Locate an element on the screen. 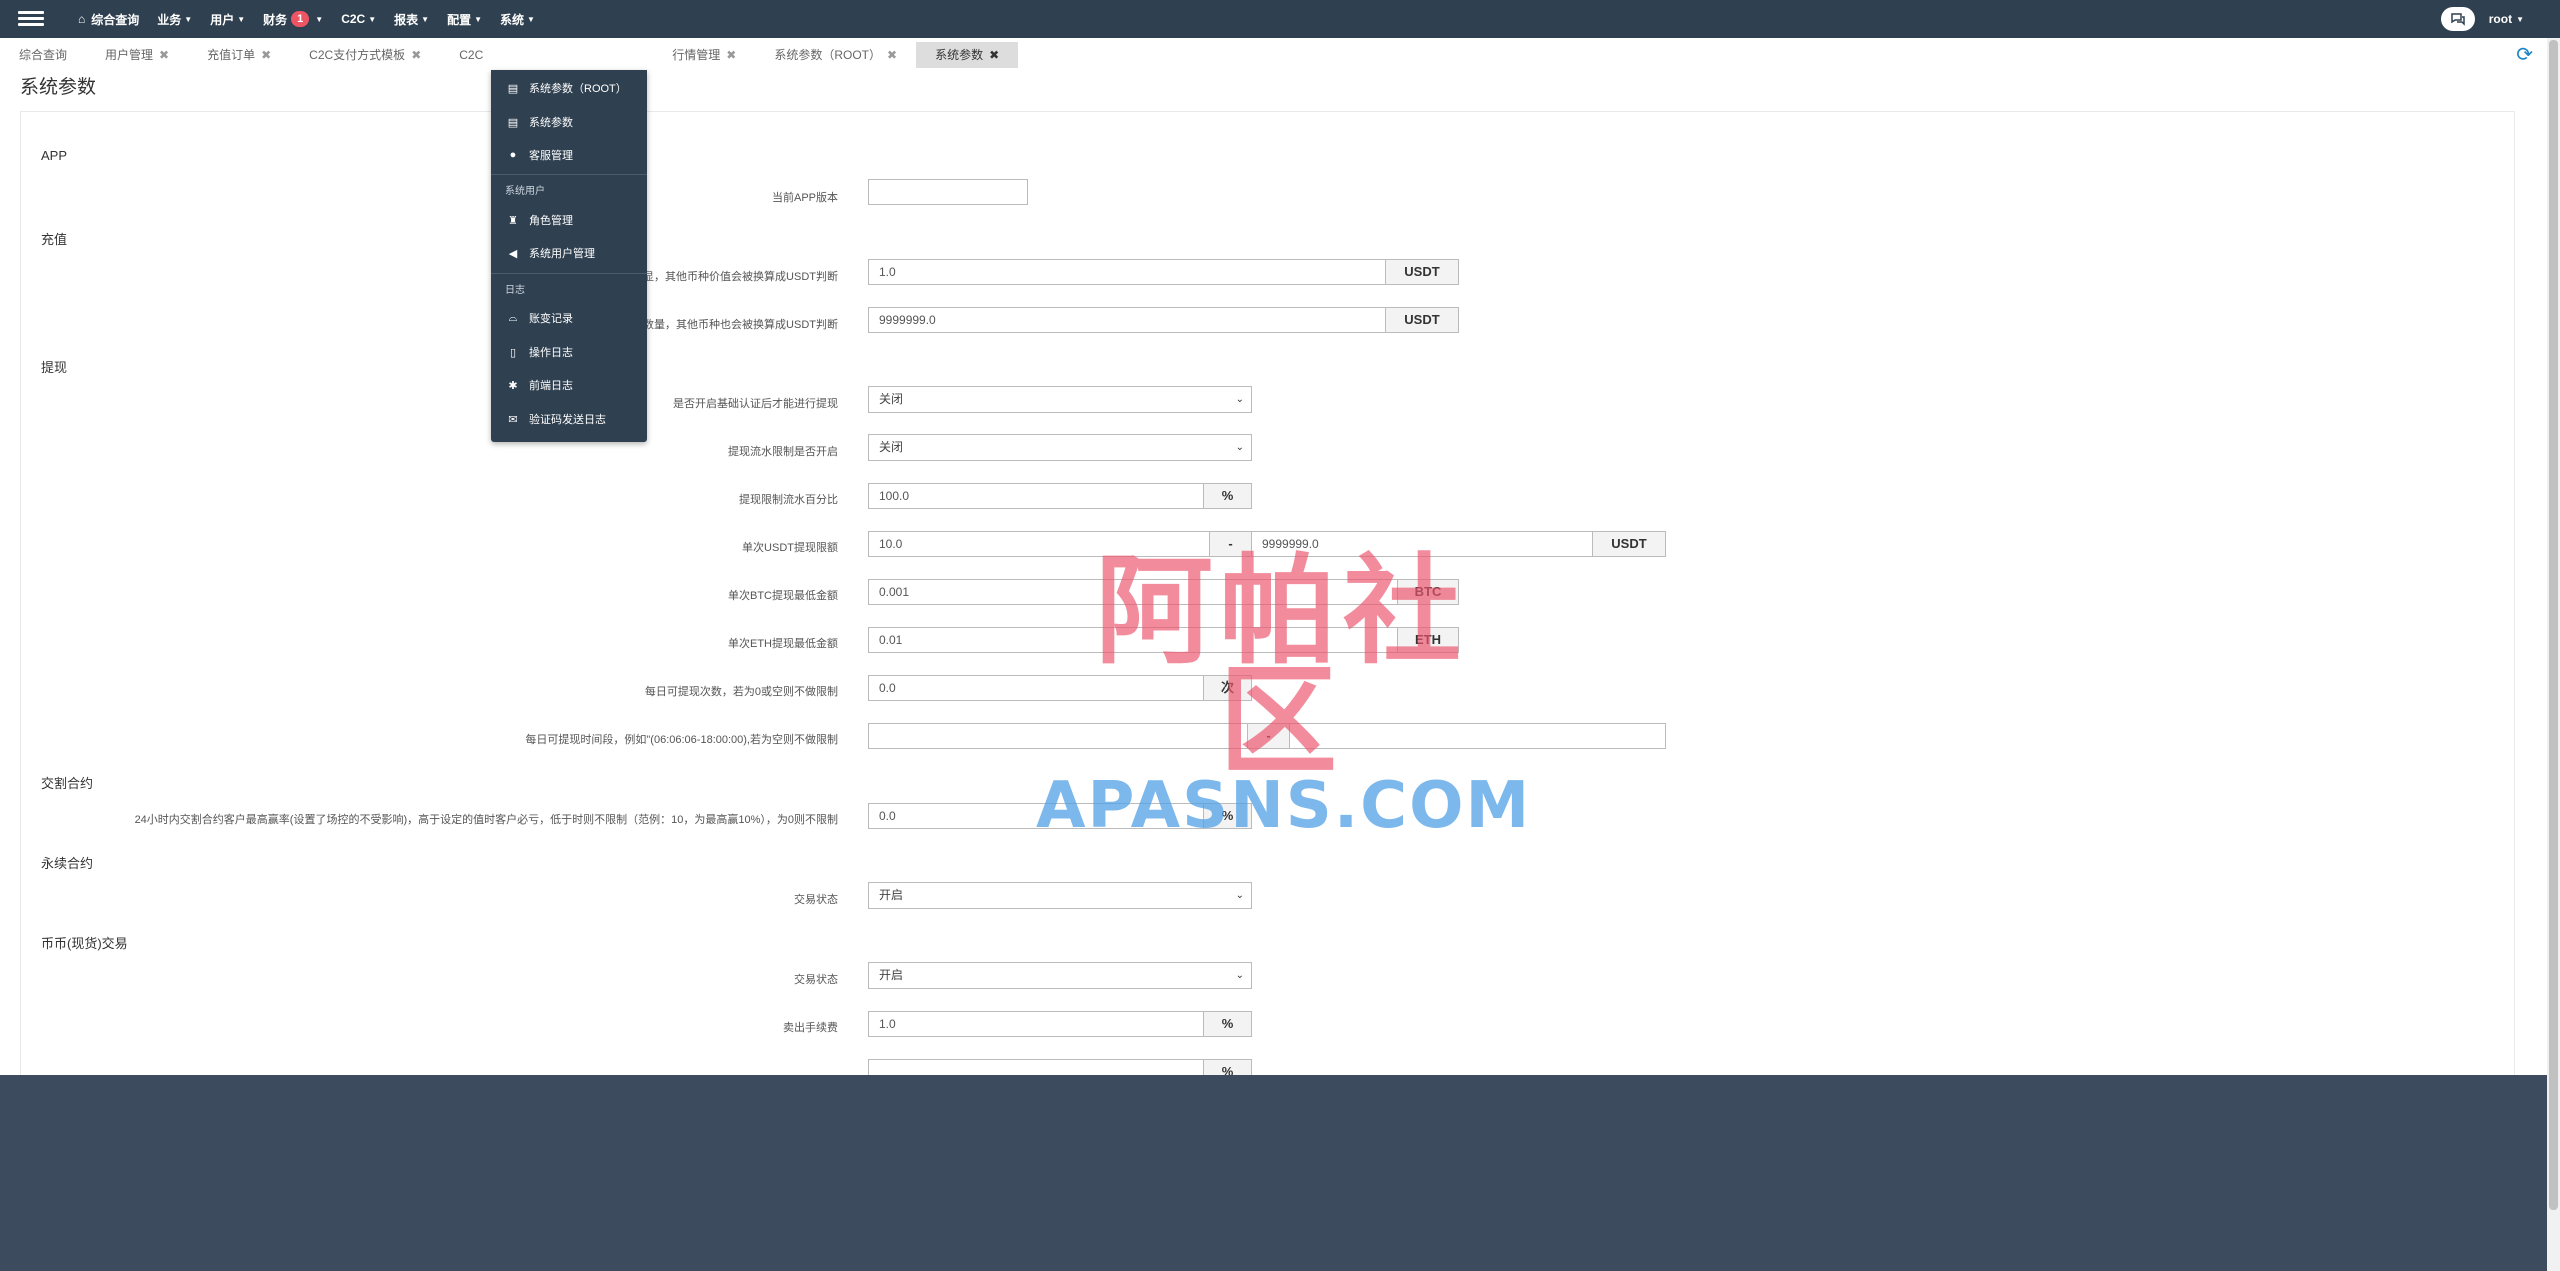 The height and width of the screenshot is (1271, 2560). section-app: APP is located at coordinates (54, 155).